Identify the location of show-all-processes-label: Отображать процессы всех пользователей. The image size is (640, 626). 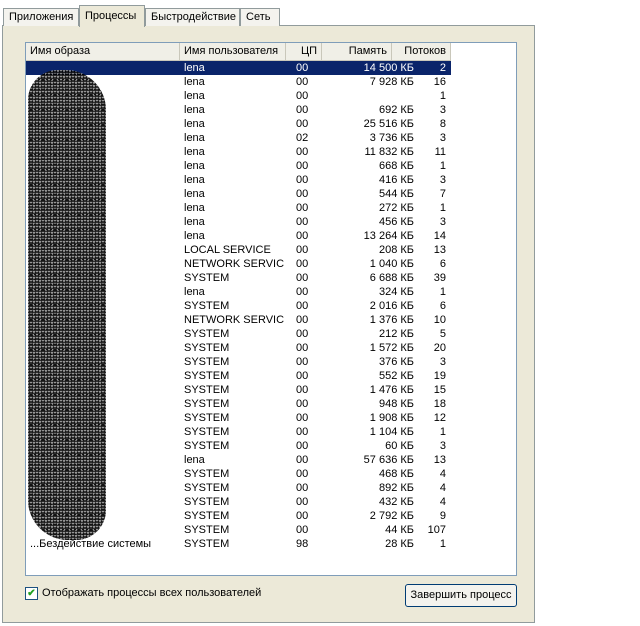
(152, 593).